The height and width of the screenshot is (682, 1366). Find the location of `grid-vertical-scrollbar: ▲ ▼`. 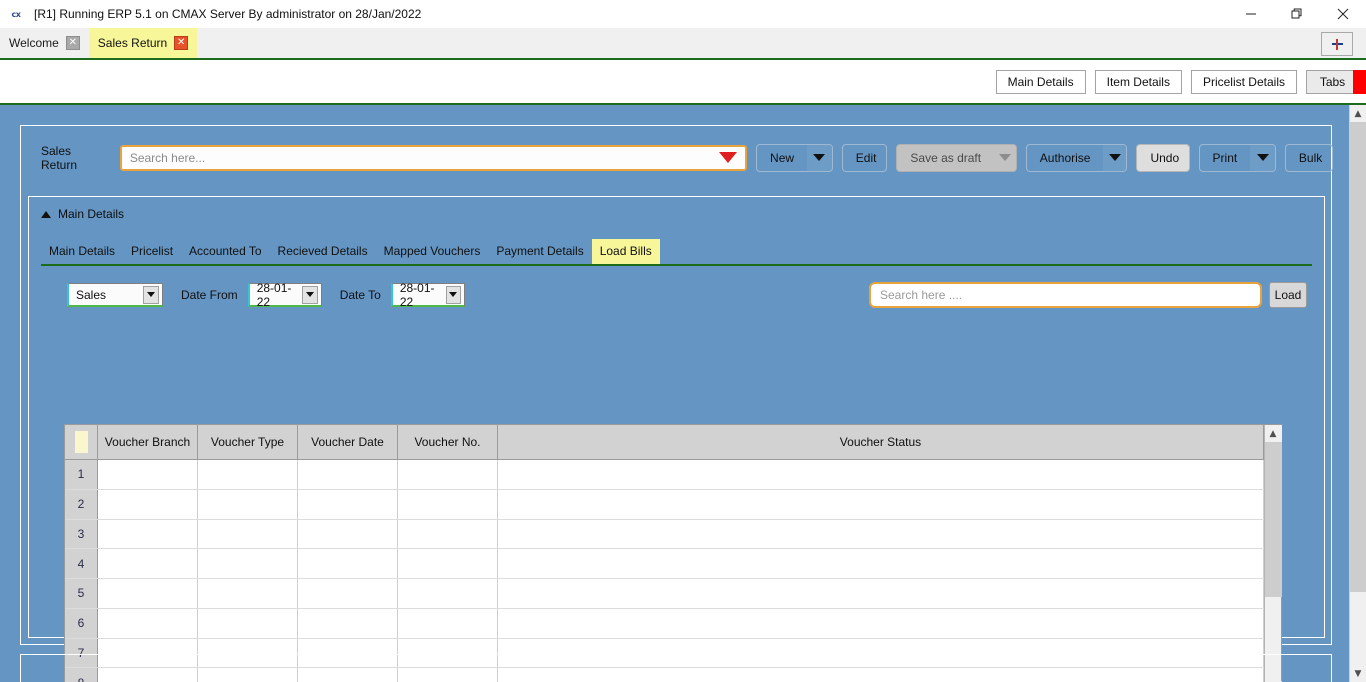

grid-vertical-scrollbar: ▲ ▼ is located at coordinates (1273, 553).